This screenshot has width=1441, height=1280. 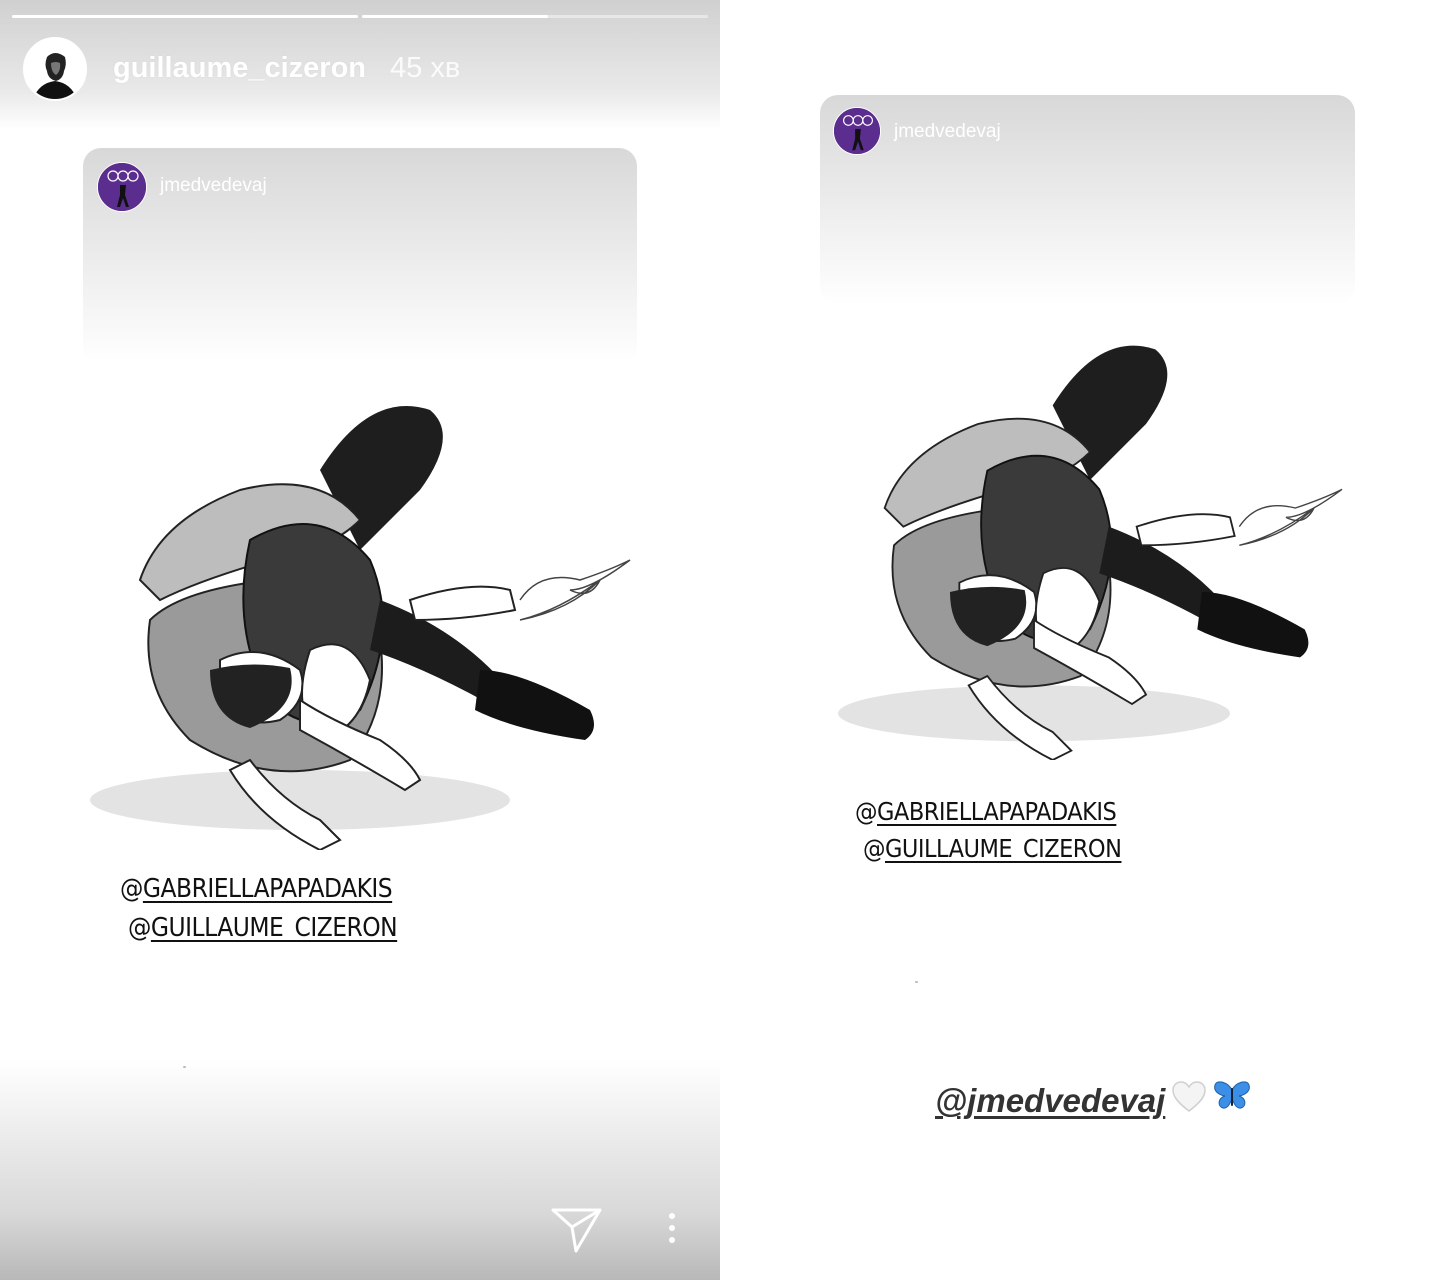 What do you see at coordinates (360, 628) in the screenshot?
I see `skating-illustration` at bounding box center [360, 628].